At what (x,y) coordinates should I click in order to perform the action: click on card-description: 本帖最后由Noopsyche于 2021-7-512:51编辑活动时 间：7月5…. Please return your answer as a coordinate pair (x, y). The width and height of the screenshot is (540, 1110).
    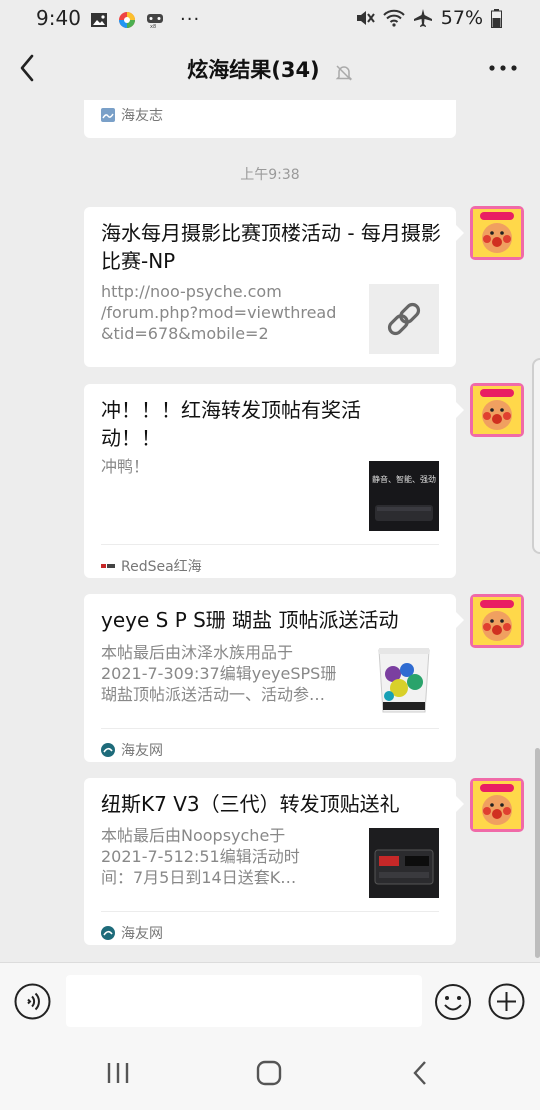
    Looking at the image, I should click on (200, 856).